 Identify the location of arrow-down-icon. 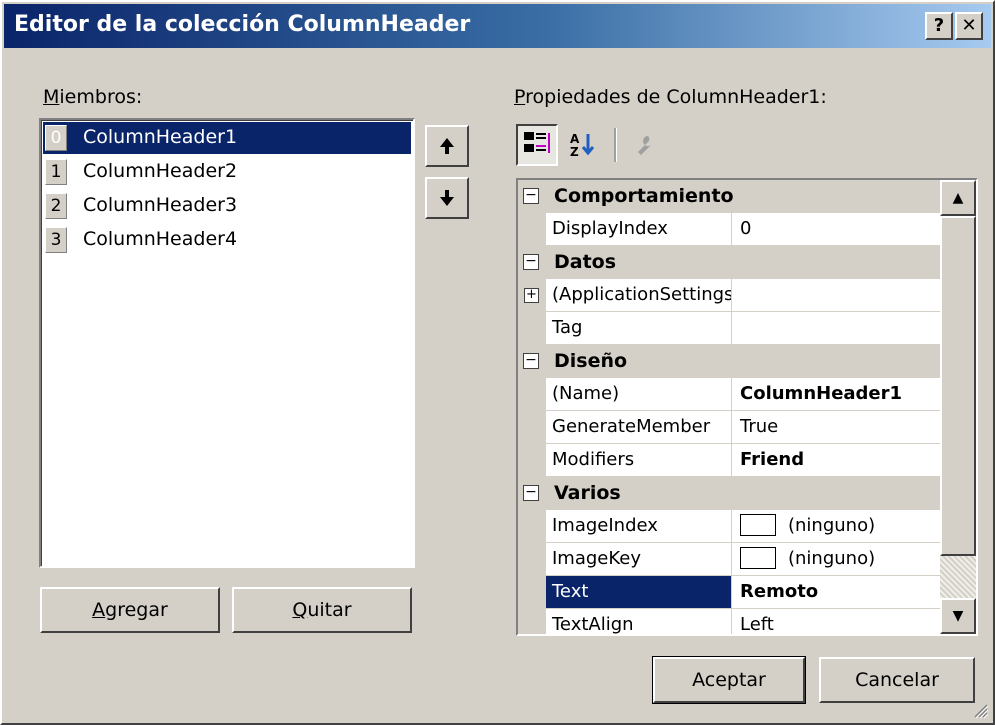
(447, 198).